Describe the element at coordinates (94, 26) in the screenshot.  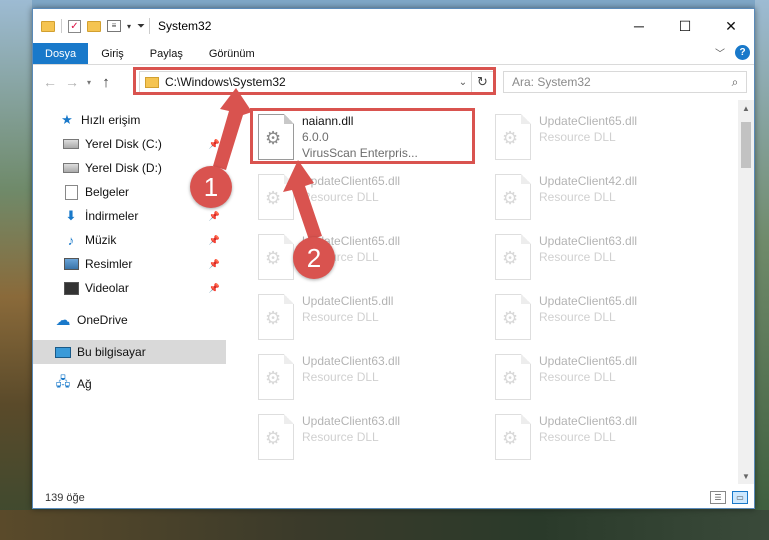
I see `new-folder-icon` at that location.